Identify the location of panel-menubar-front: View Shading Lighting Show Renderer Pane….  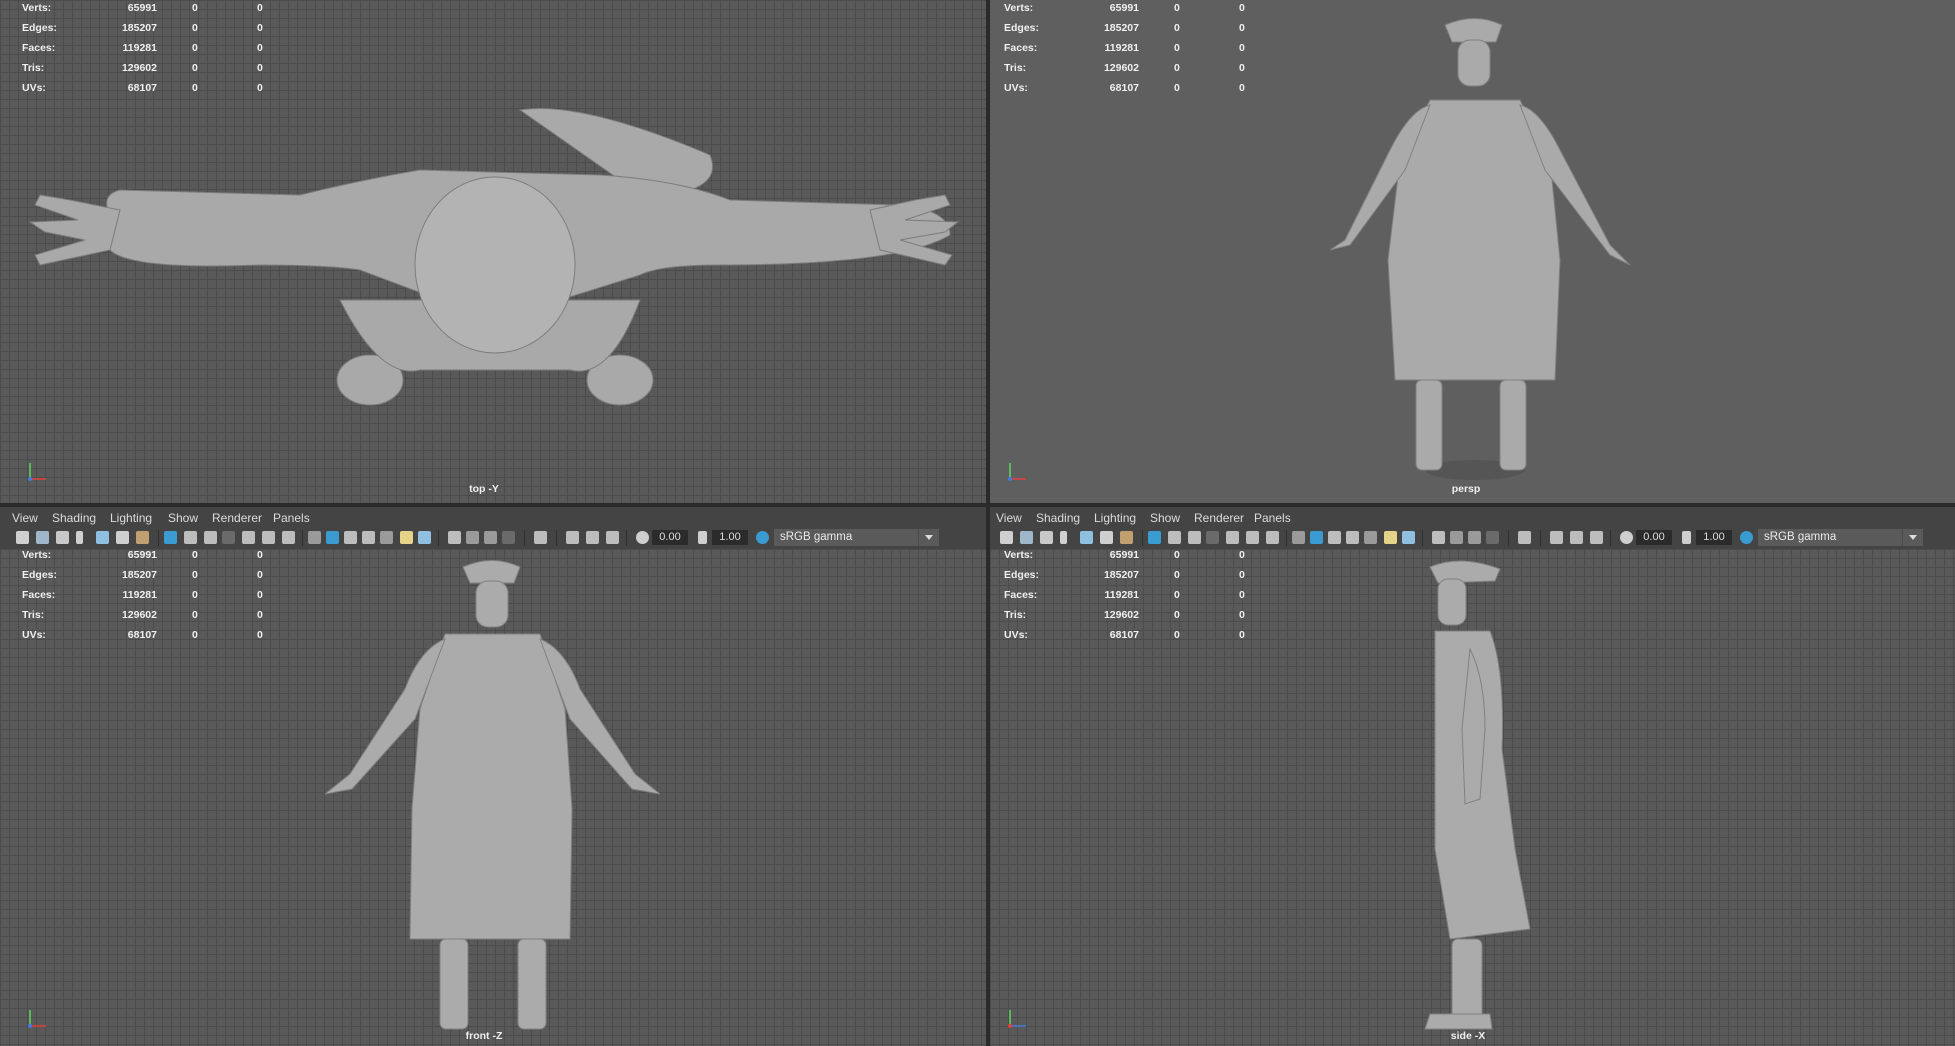
(493, 518).